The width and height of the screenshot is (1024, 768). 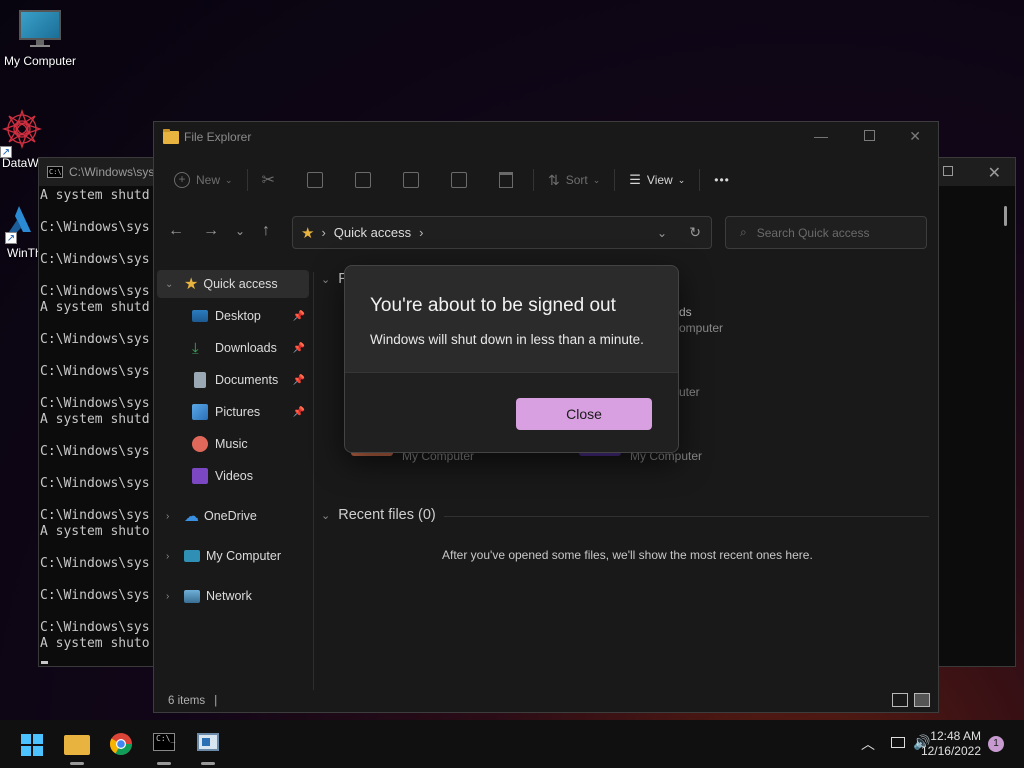 I want to click on console-close-button: ✕, so click(x=994, y=173).